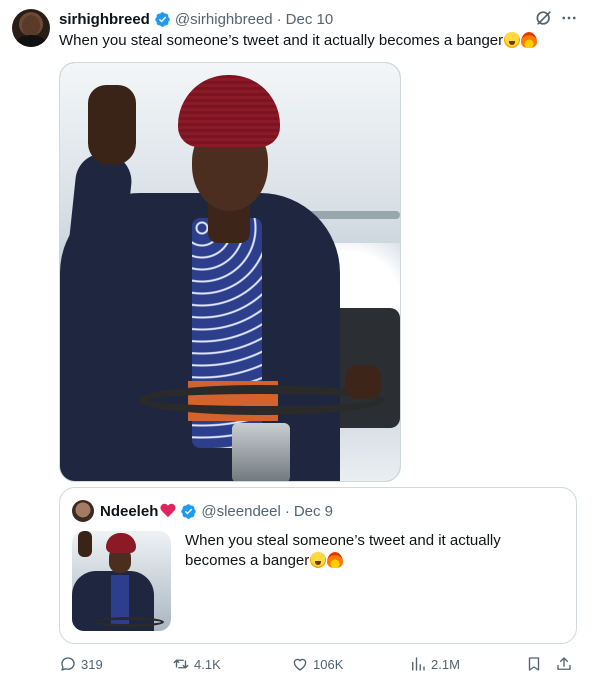 The width and height of the screenshot is (606, 699). Describe the element at coordinates (363, 382) in the screenshot. I see `video-hand-right` at that location.